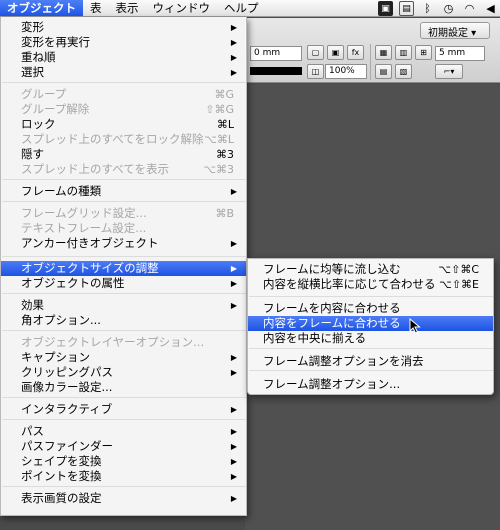 This screenshot has width=500, height=530. What do you see at coordinates (415, 326) in the screenshot?
I see `mouse-cursor-icon` at bounding box center [415, 326].